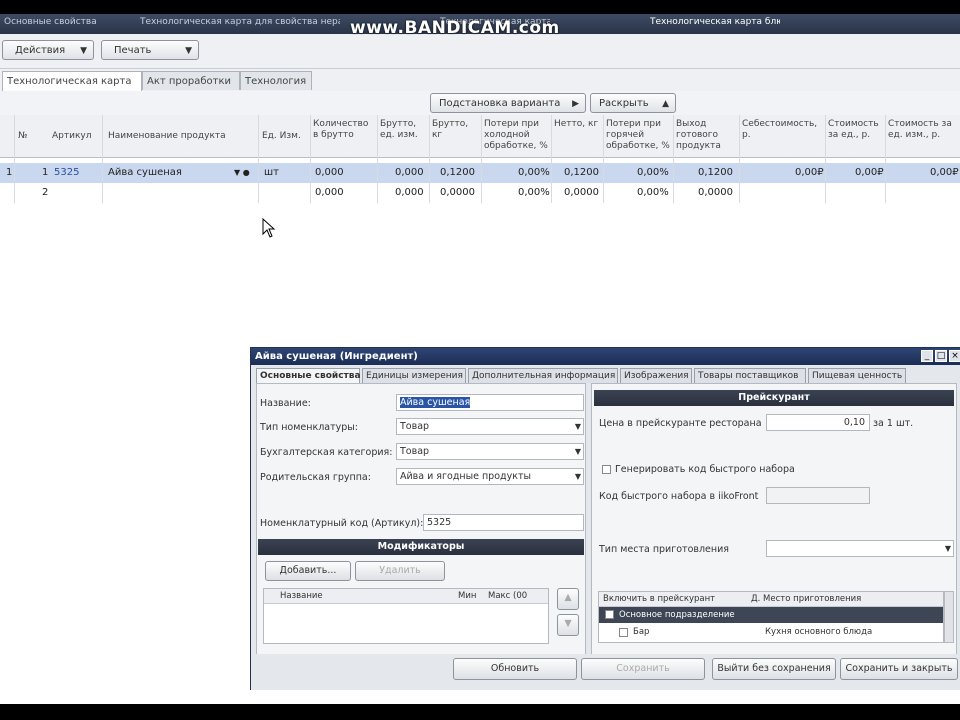 This screenshot has height=720, width=960. Describe the element at coordinates (308, 375) in the screenshot. I see `dialog-tab-main: Основные свойства` at that location.